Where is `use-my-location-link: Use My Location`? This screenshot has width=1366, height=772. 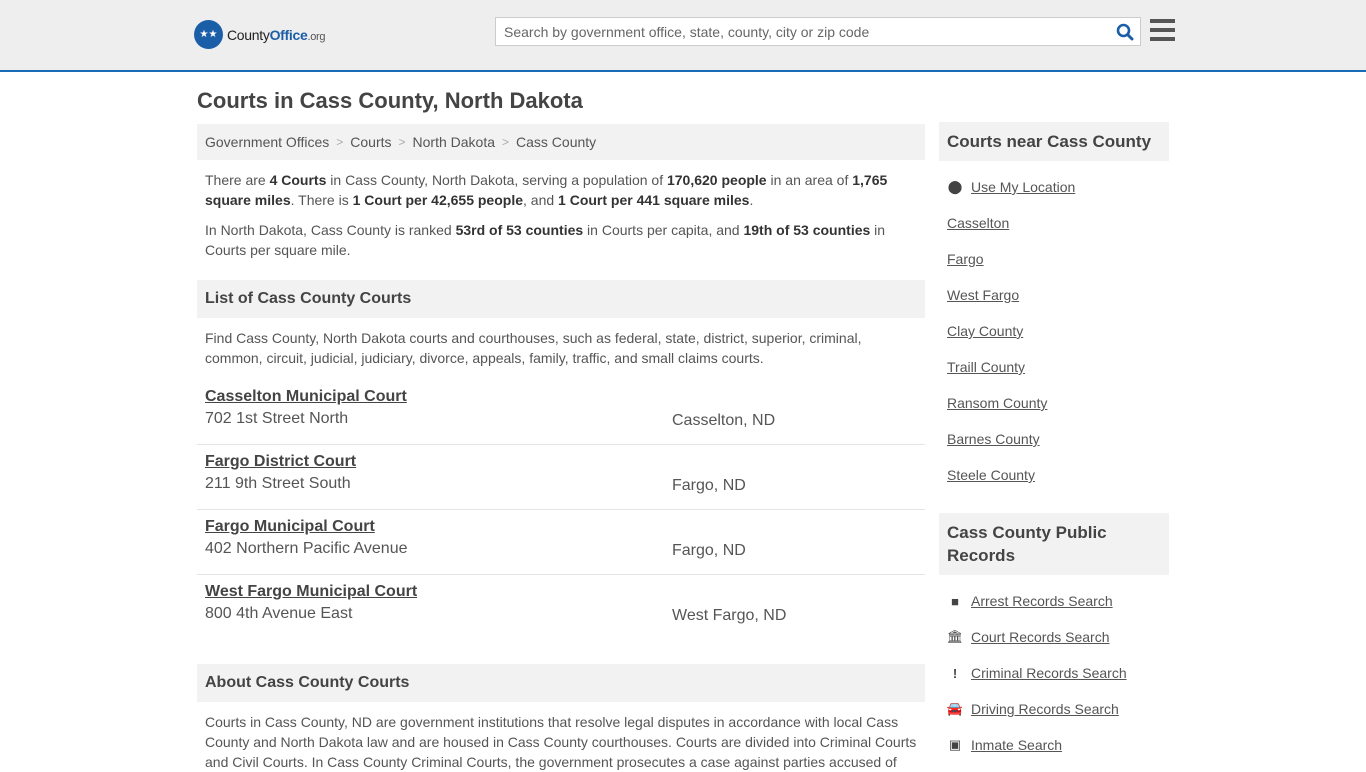
use-my-location-link: Use My Location is located at coordinates (1023, 187).